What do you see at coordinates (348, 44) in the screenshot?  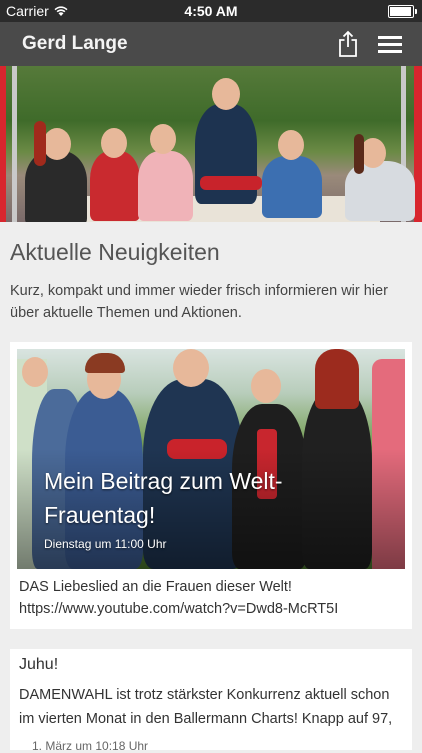 I see `share-icon` at bounding box center [348, 44].